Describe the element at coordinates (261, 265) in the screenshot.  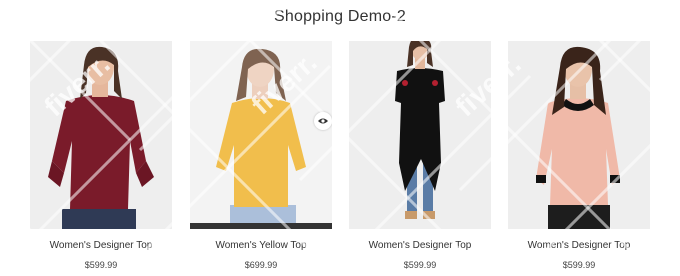
I see `product-price: $699.99` at that location.